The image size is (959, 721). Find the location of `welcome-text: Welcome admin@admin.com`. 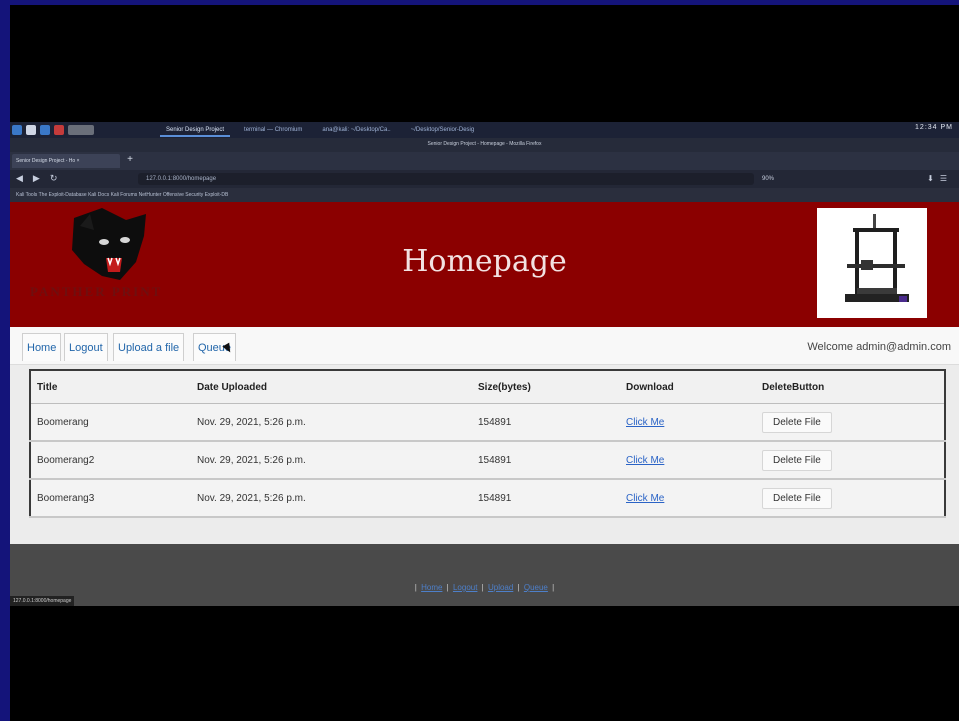

welcome-text: Welcome admin@admin.com is located at coordinates (879, 347).